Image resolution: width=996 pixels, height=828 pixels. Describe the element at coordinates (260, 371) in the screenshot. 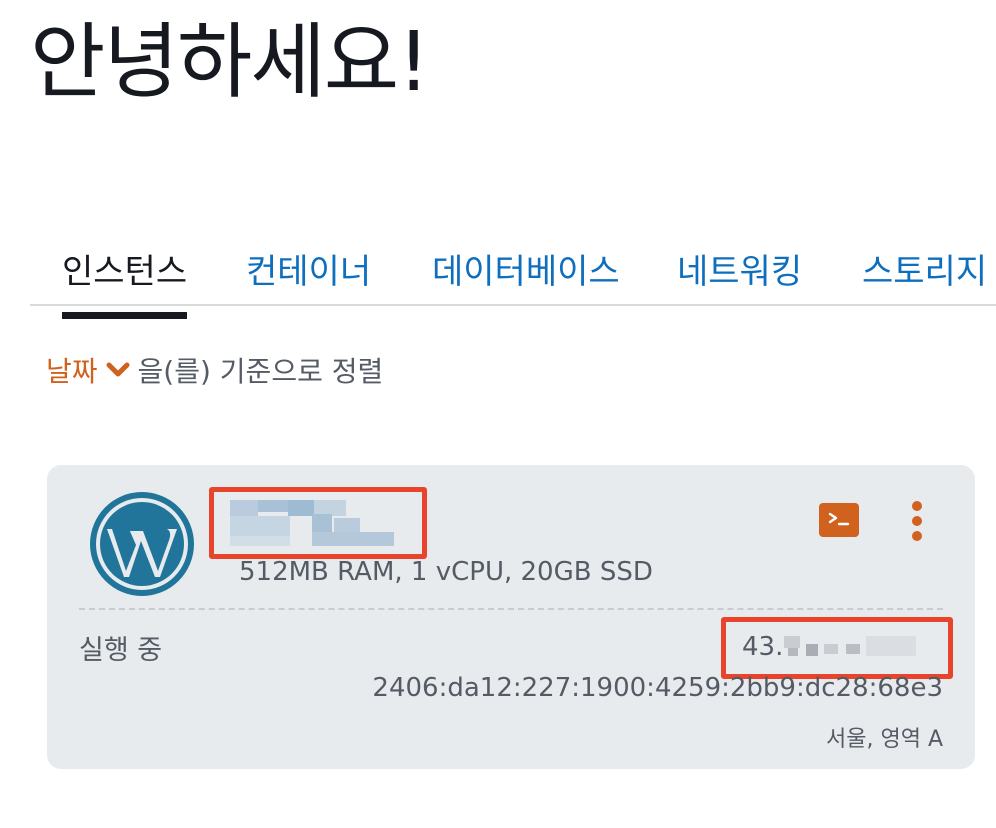

I see `sort-suffix-label: 을(를) 기준으로 정렬` at that location.